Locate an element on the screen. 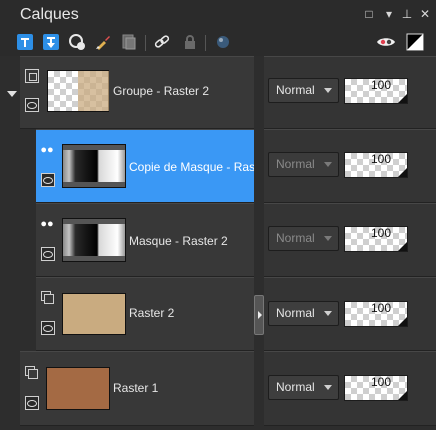 This screenshot has height=430, width=436. layer-row-left: ●● Copie de Masque - Raster 2 is located at coordinates (145, 166).